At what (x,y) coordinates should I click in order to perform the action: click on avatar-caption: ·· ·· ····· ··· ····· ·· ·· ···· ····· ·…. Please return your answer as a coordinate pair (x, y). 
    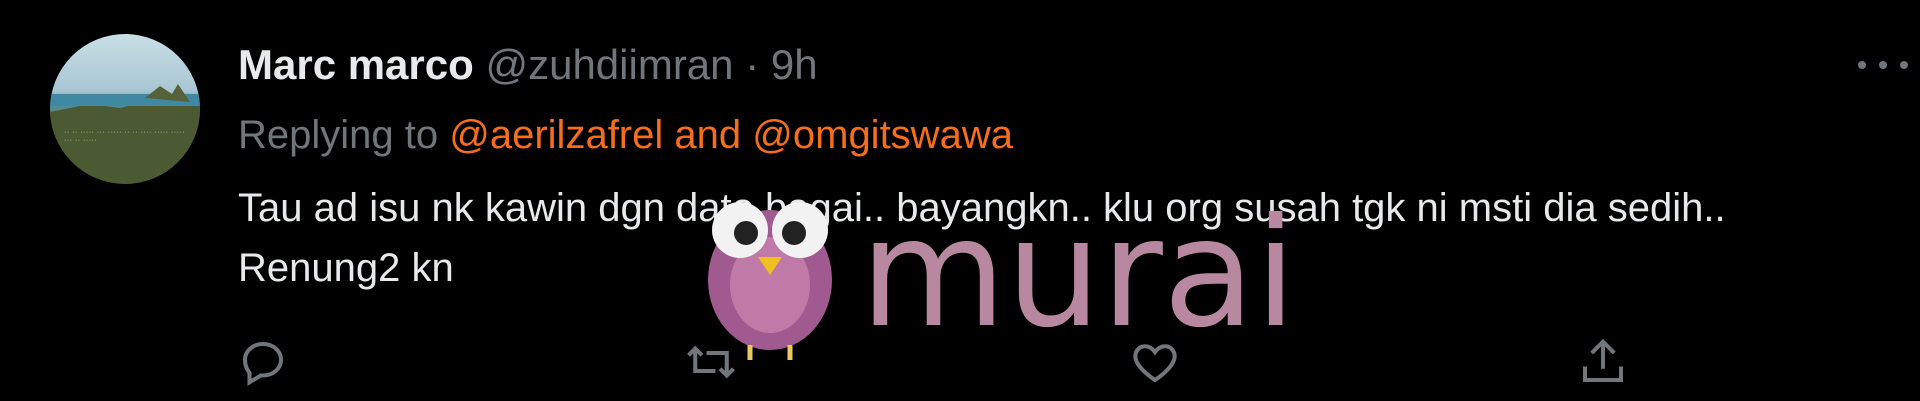
    Looking at the image, I should click on (125, 136).